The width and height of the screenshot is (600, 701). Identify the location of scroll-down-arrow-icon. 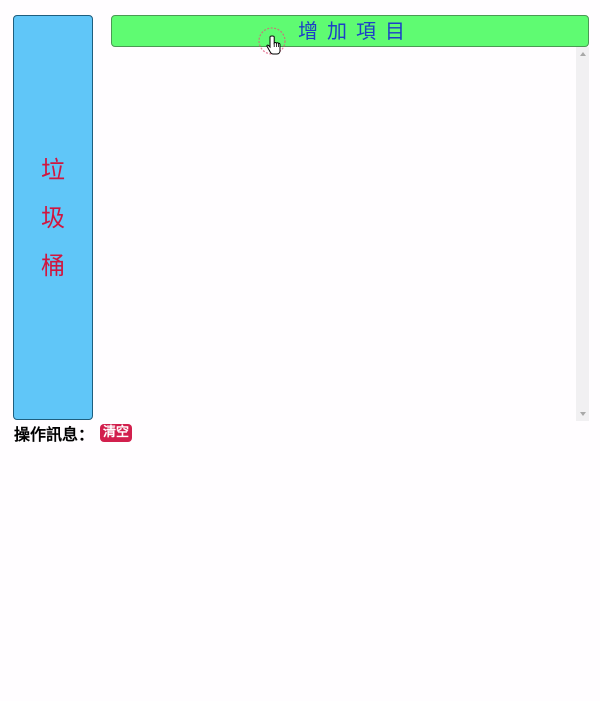
(583, 414).